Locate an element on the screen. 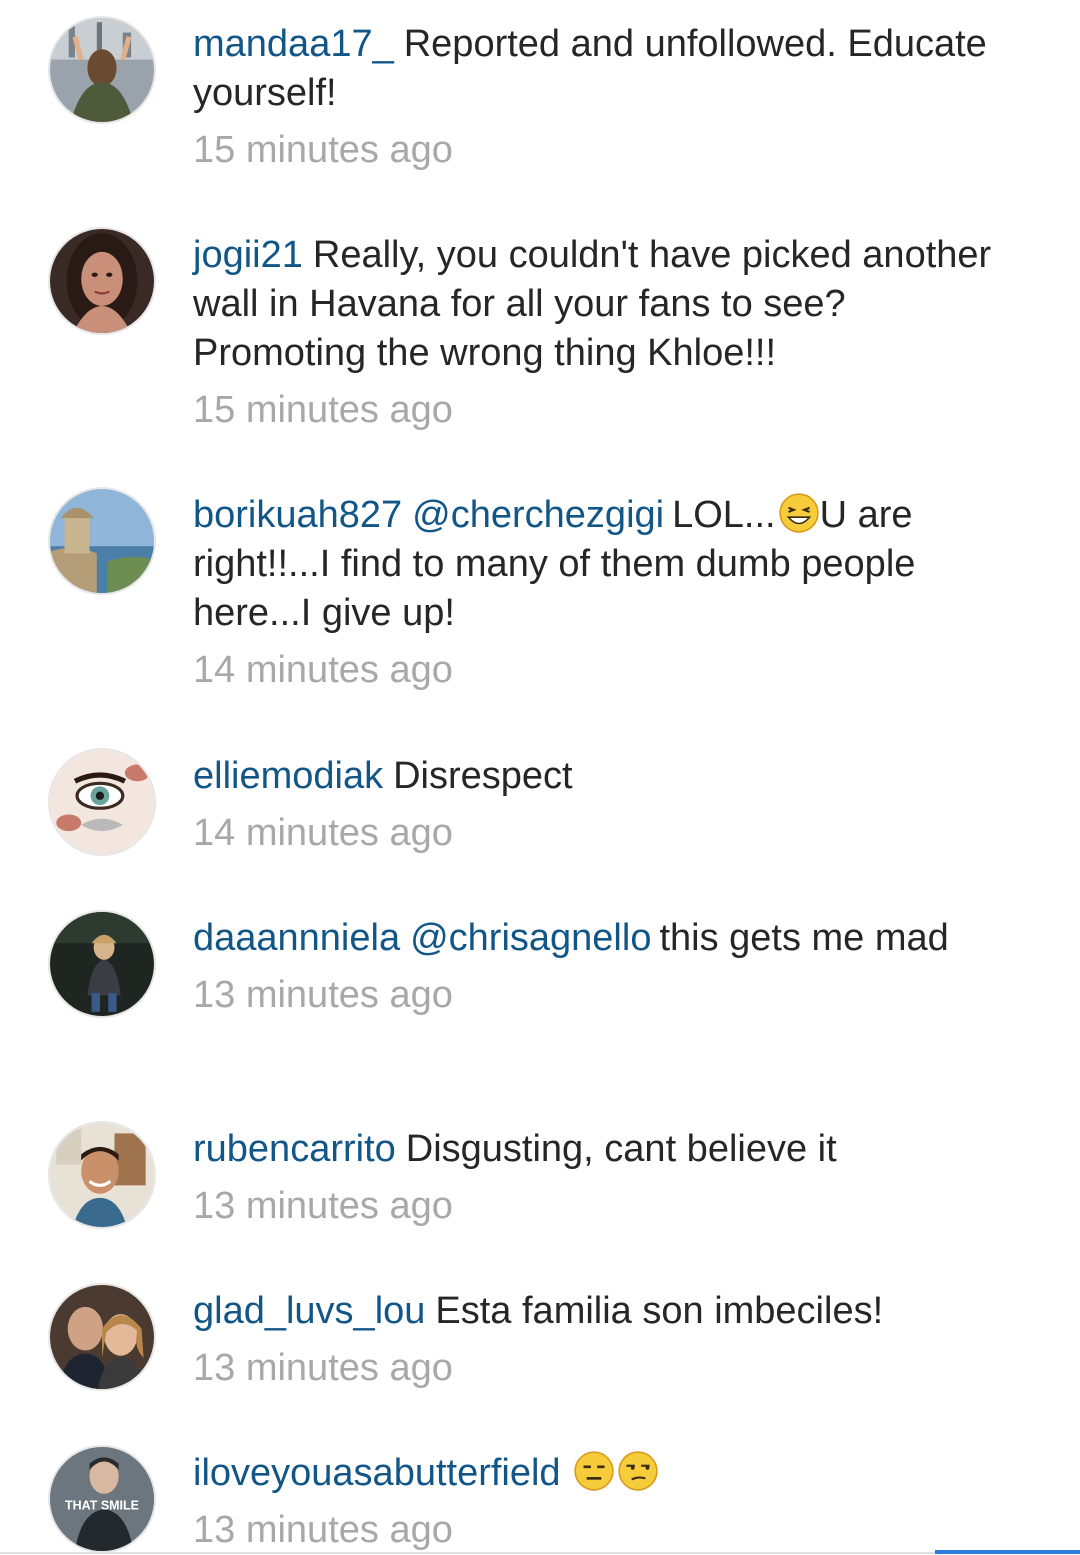 The image size is (1080, 1555). comment-text: iloveyouasabutterfield is located at coordinates (608, 1473).